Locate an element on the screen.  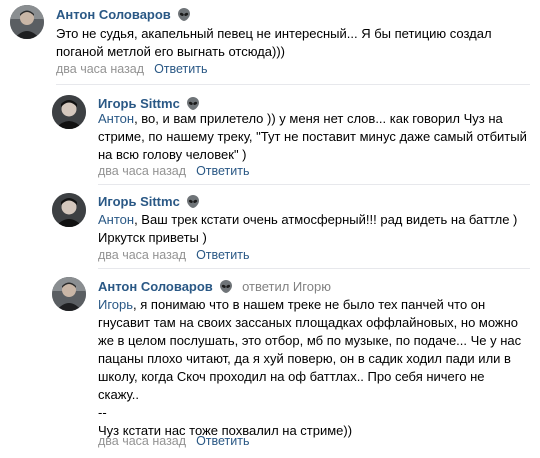
mention-link: Игорь is located at coordinates (115, 304).